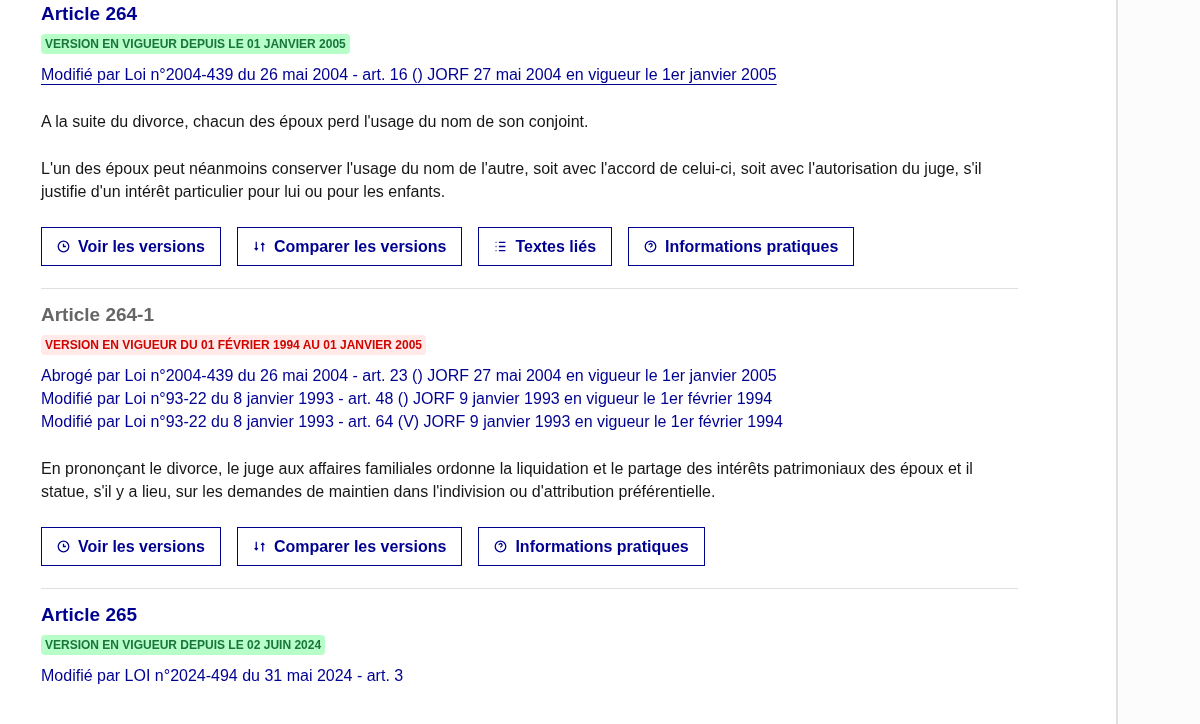 This screenshot has height=724, width=1200. I want to click on amendment-link: Modifié par Loi n°93-22 du 8 janvier 1993 - art. 48 () JORF 9 janvier 1993 en vigueur le 1er février 1994, so click(407, 398).